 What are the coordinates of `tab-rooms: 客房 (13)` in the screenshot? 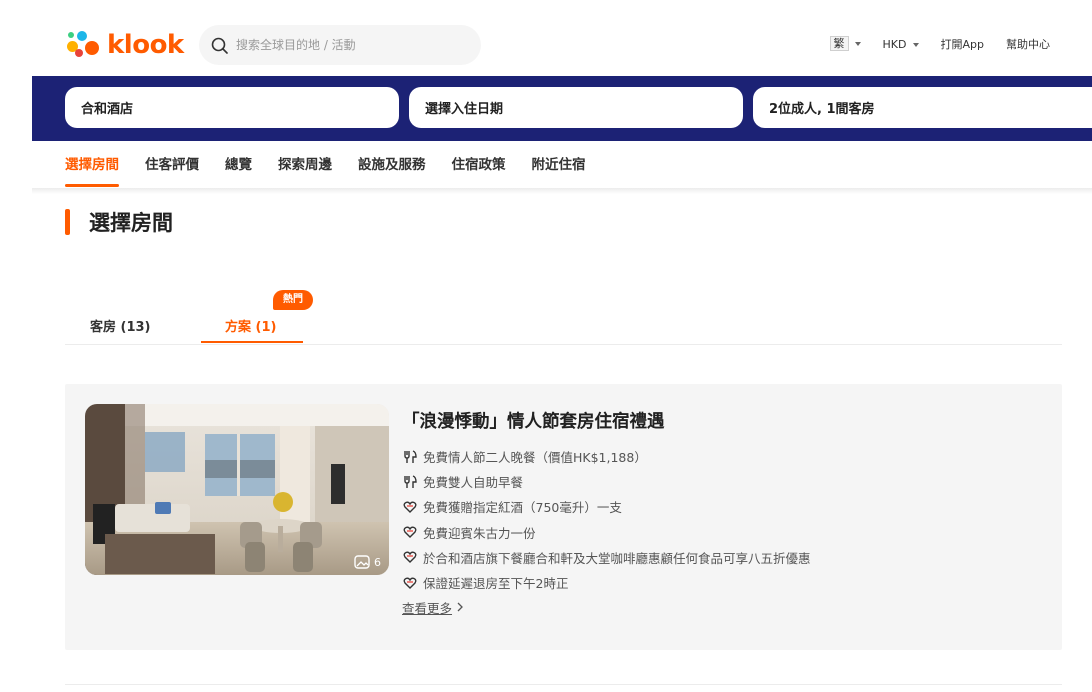 It's located at (120, 325).